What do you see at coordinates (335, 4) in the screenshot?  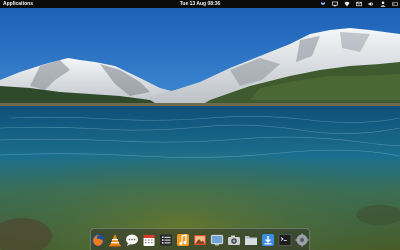 I see `display-icon` at bounding box center [335, 4].